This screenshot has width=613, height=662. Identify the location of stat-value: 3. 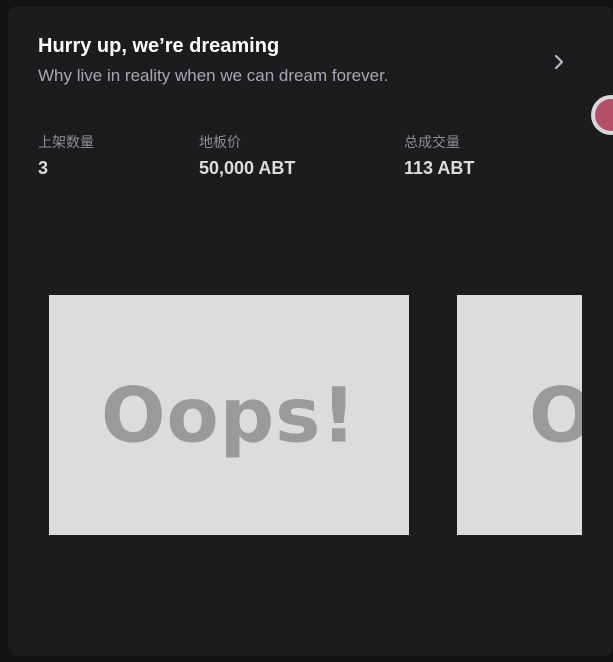
(43, 168).